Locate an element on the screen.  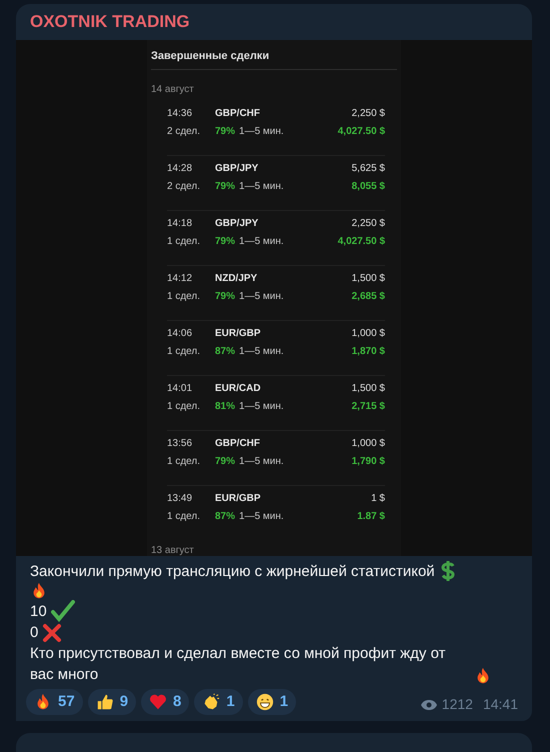
panel-title: Завершенные сделки is located at coordinates (274, 59).